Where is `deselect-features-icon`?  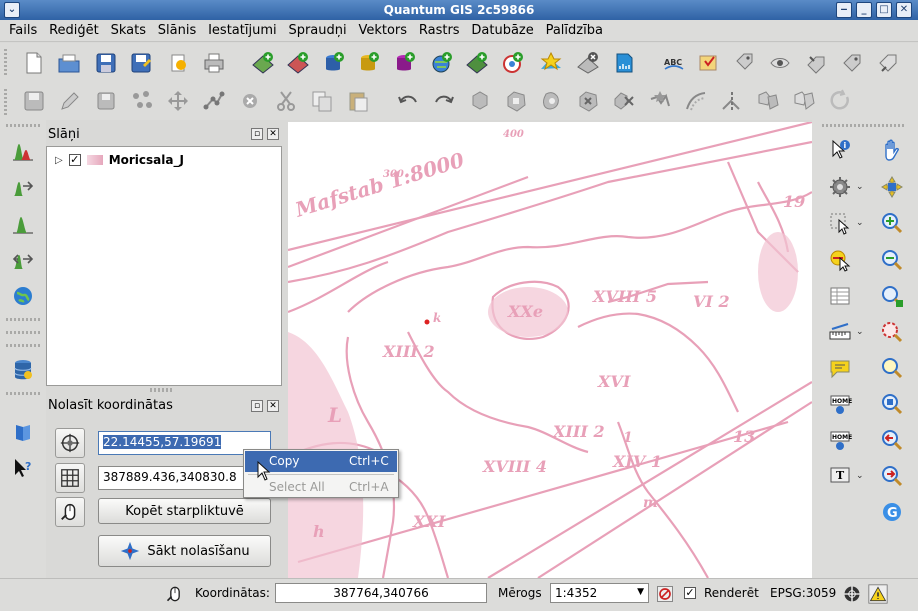 deselect-features-icon is located at coordinates (840, 260).